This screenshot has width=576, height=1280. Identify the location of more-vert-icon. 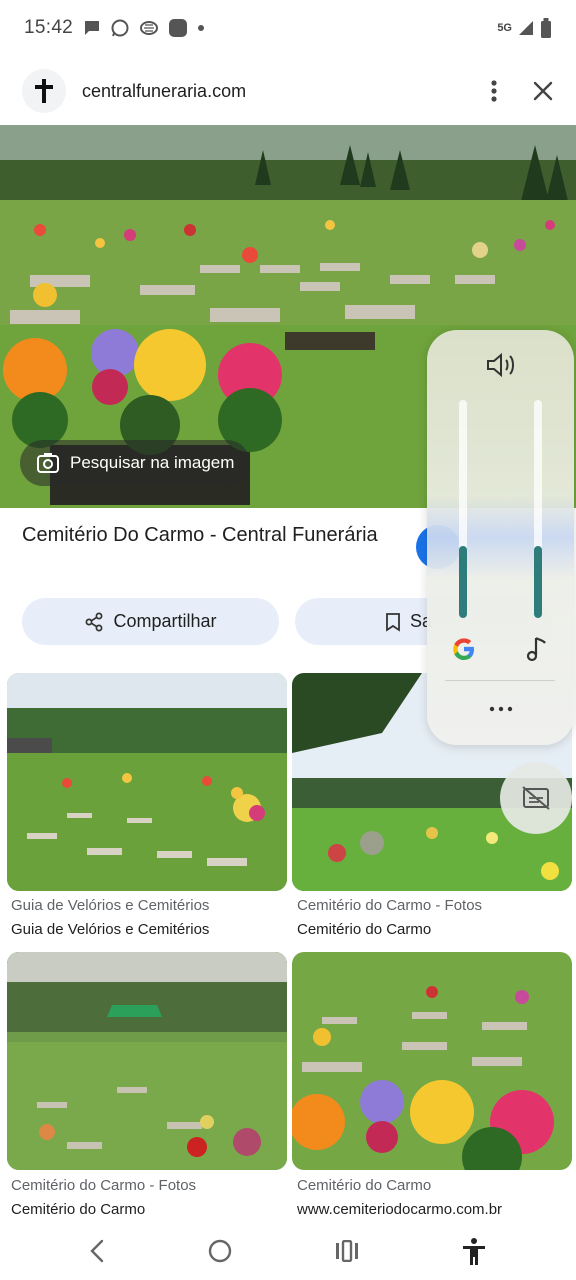
(494, 91).